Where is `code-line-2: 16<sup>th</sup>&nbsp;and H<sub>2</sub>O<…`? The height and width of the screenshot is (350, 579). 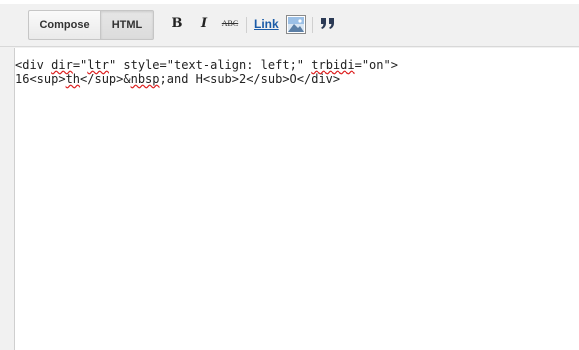
code-line-2: 16<sup>th</sup>&nbsp;and H<sub>2</sub>O<… is located at coordinates (178, 79).